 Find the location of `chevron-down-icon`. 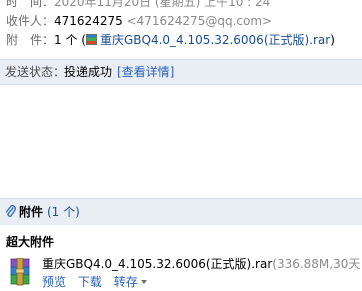

chevron-down-icon is located at coordinates (143, 282).